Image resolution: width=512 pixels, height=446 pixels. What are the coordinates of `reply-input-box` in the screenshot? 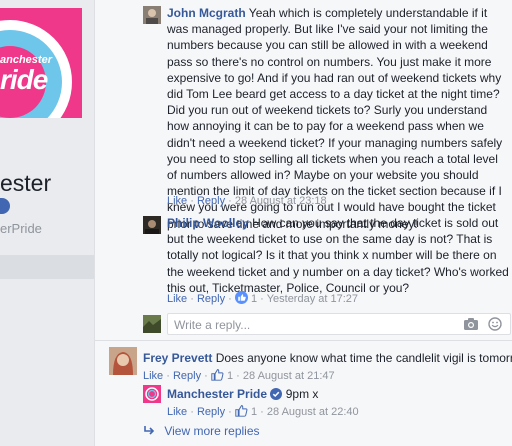 It's located at (339, 324).